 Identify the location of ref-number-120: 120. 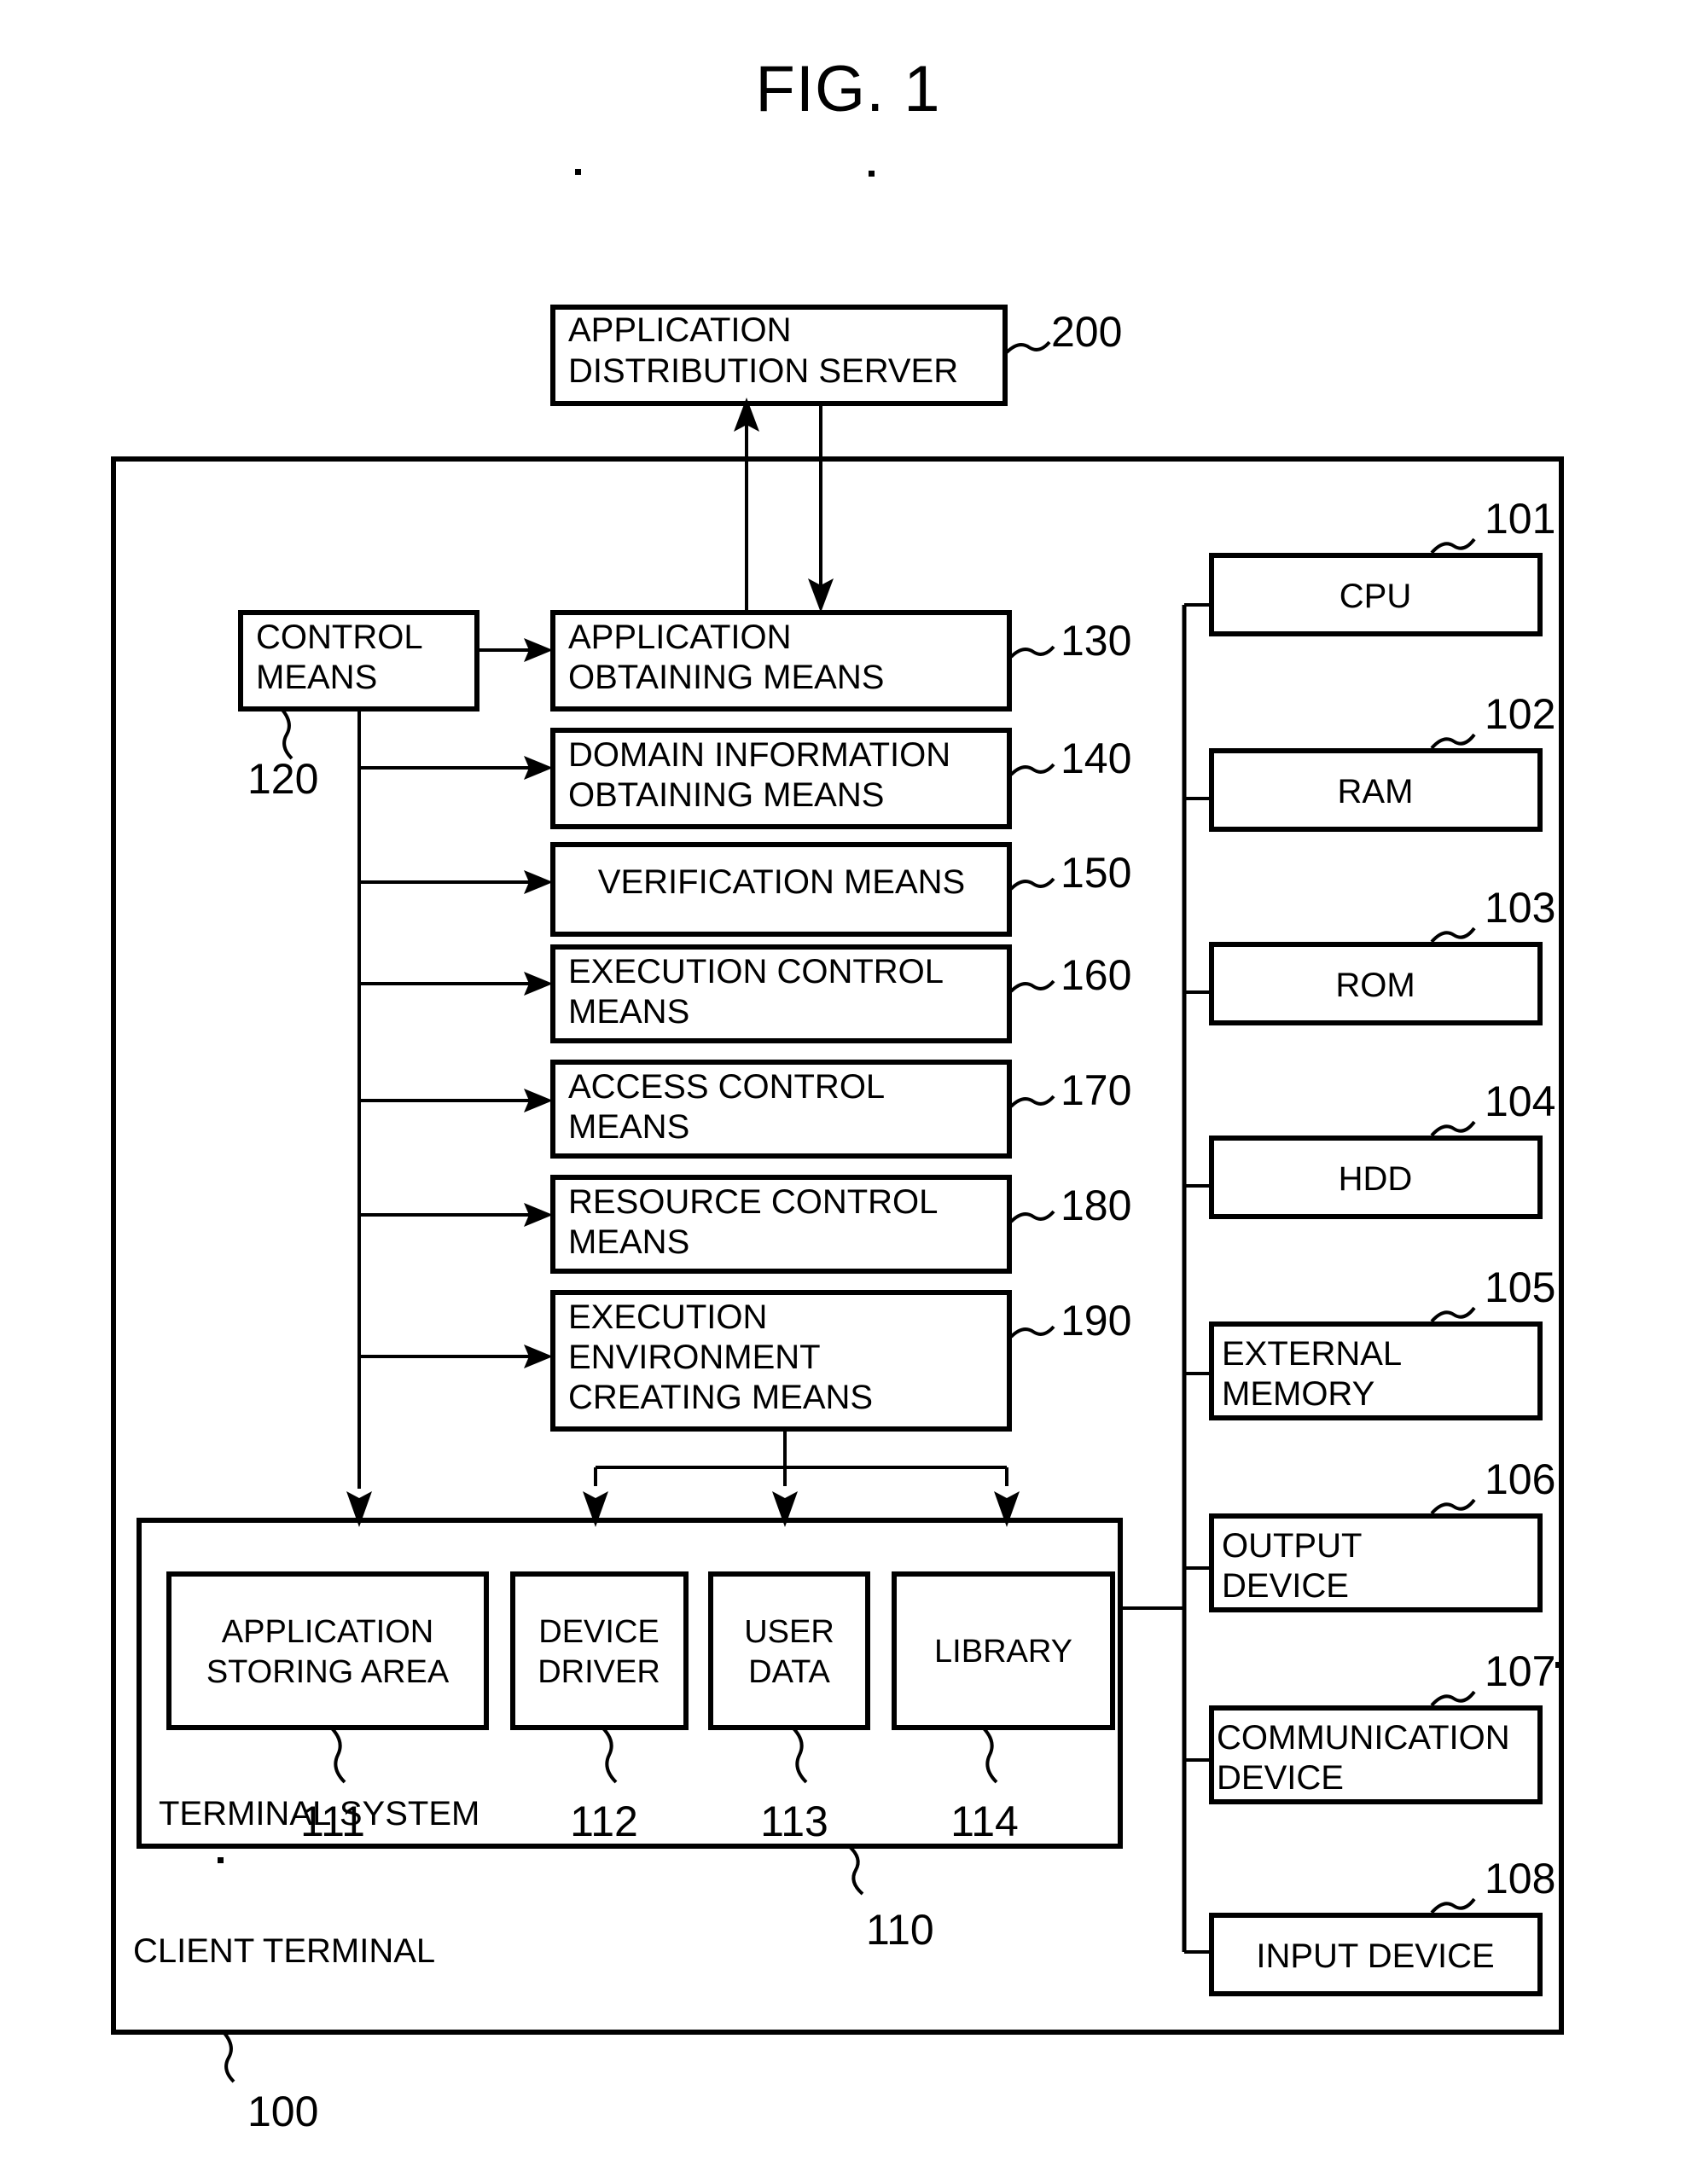
(282, 779).